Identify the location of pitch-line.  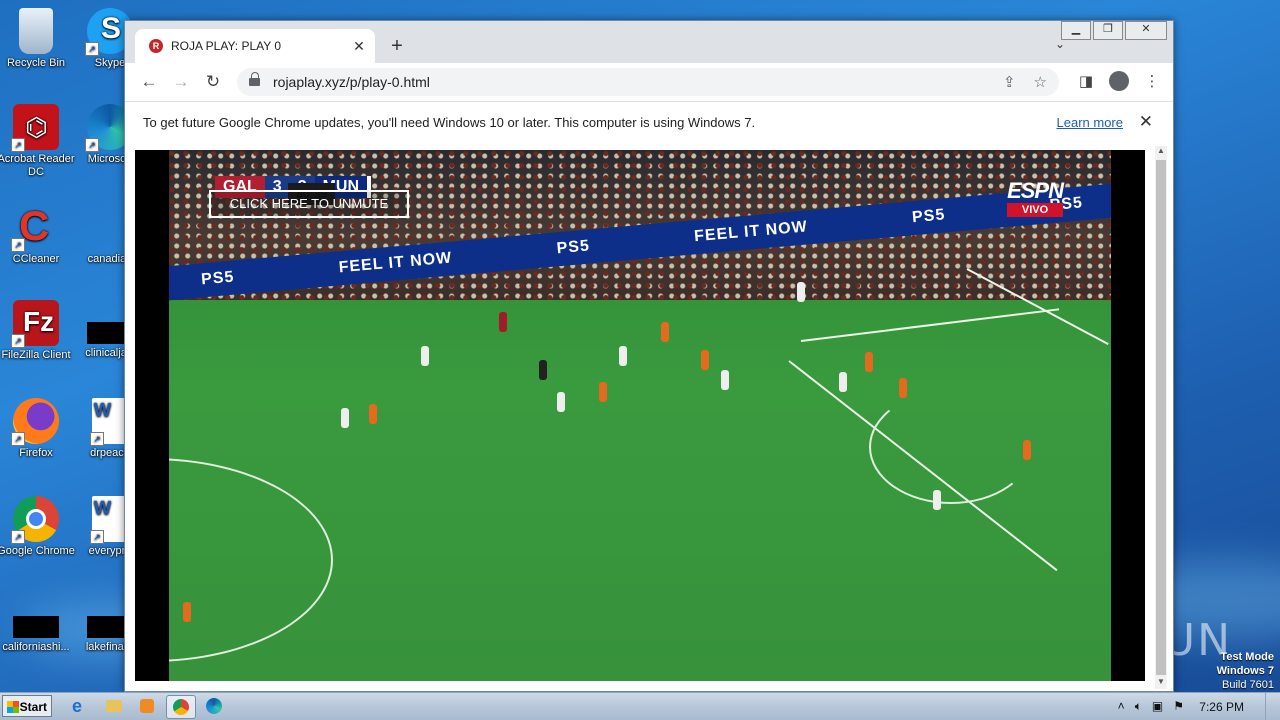
(930, 325).